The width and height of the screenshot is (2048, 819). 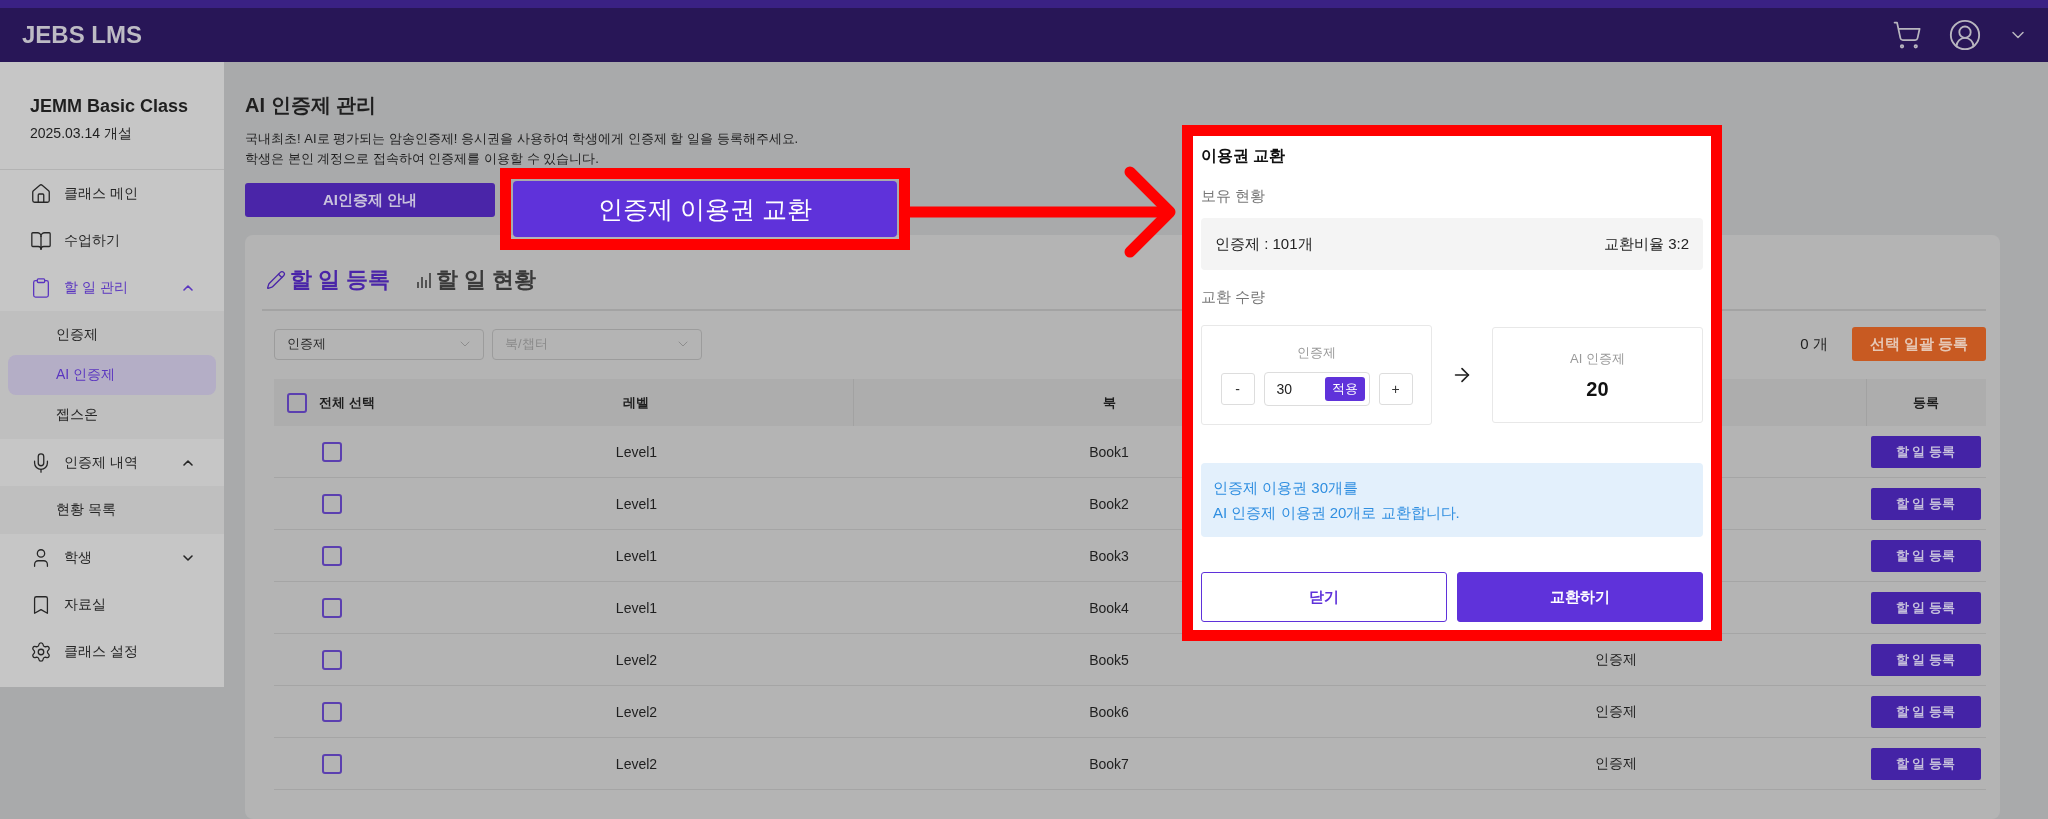 I want to click on card-label: AI 인증제, so click(x=1597, y=358).